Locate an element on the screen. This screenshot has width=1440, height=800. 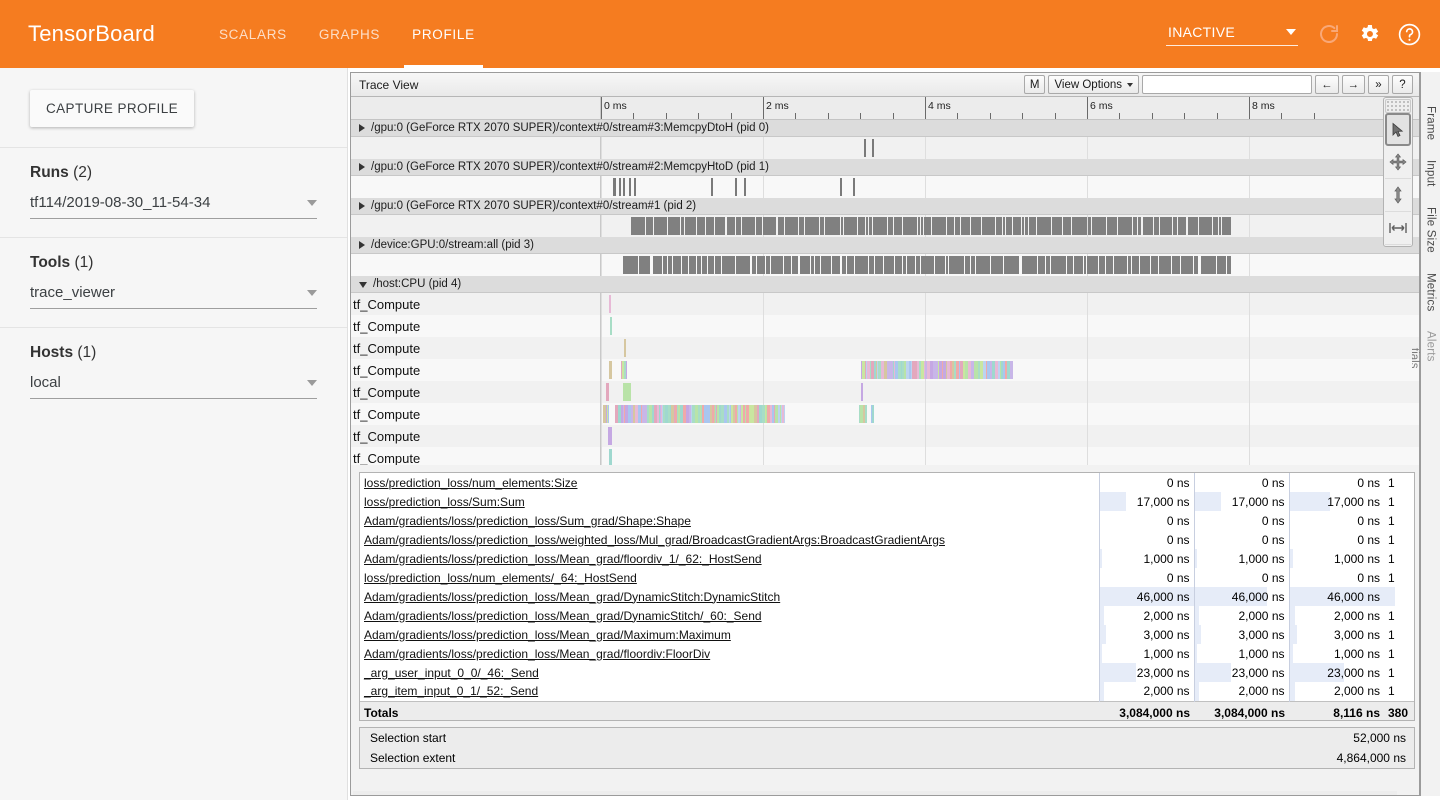
vertical-tab-alerts: Alerts is located at coordinates (1431, 346).